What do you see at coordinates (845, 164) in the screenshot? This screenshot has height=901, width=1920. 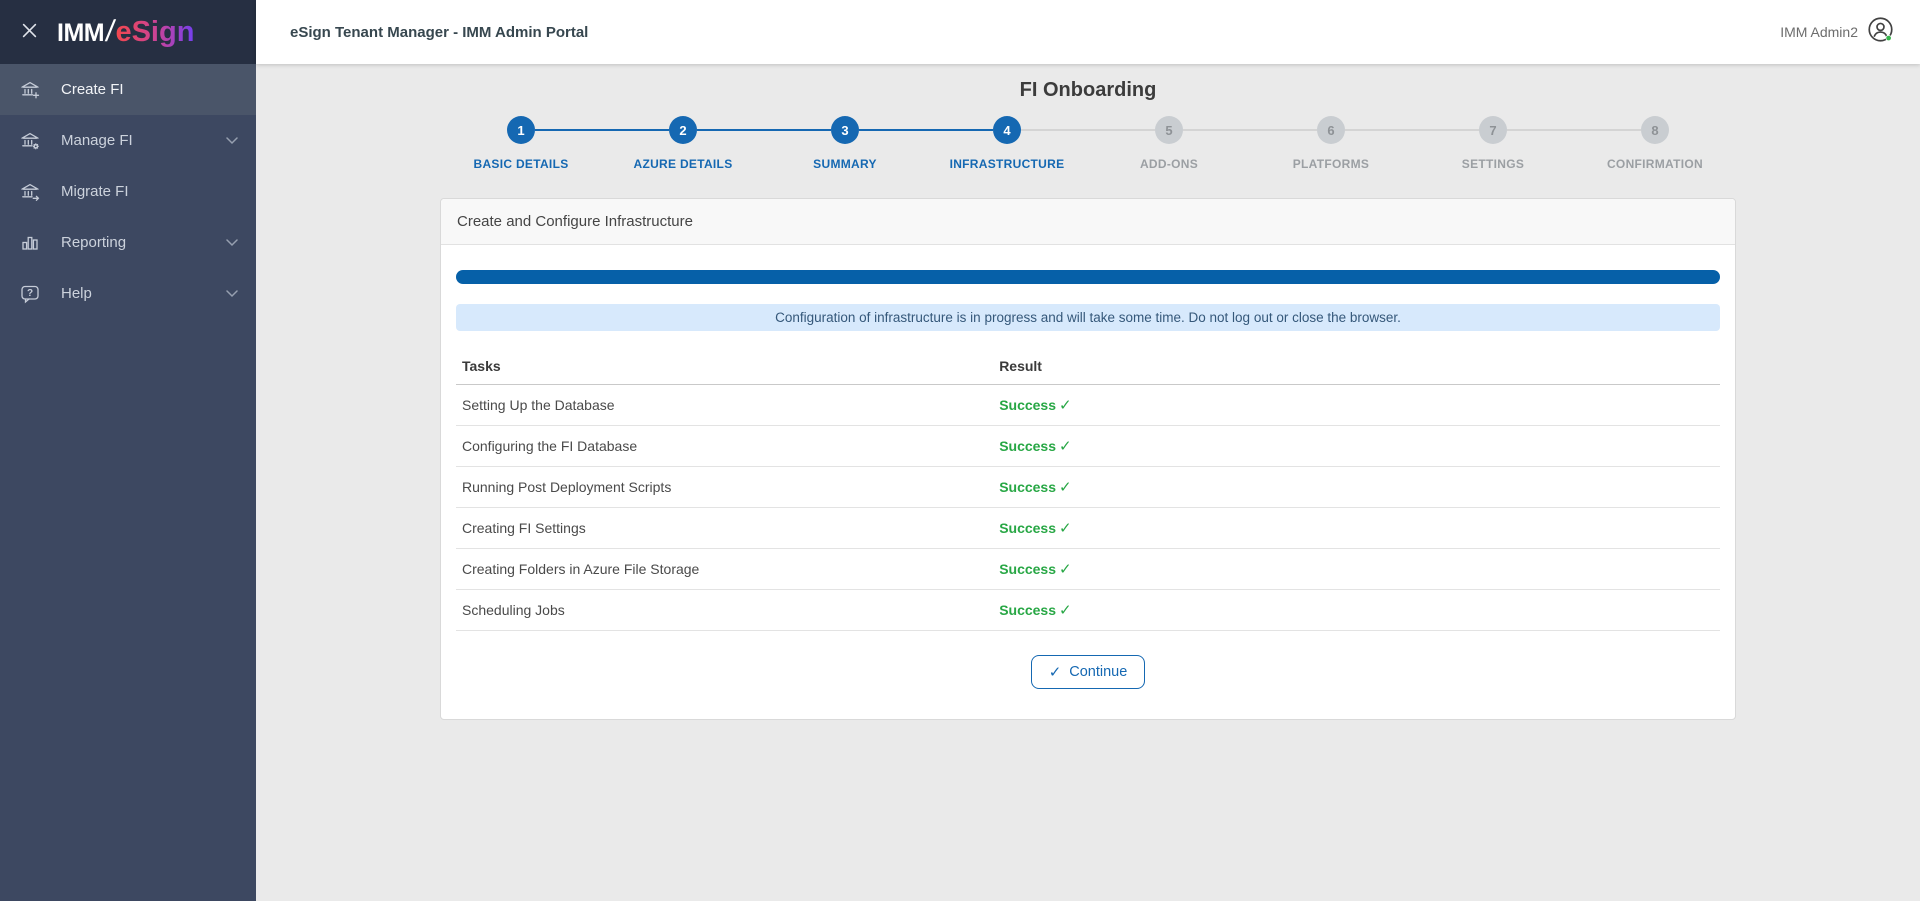 I see `step-label: SUMMARY` at bounding box center [845, 164].